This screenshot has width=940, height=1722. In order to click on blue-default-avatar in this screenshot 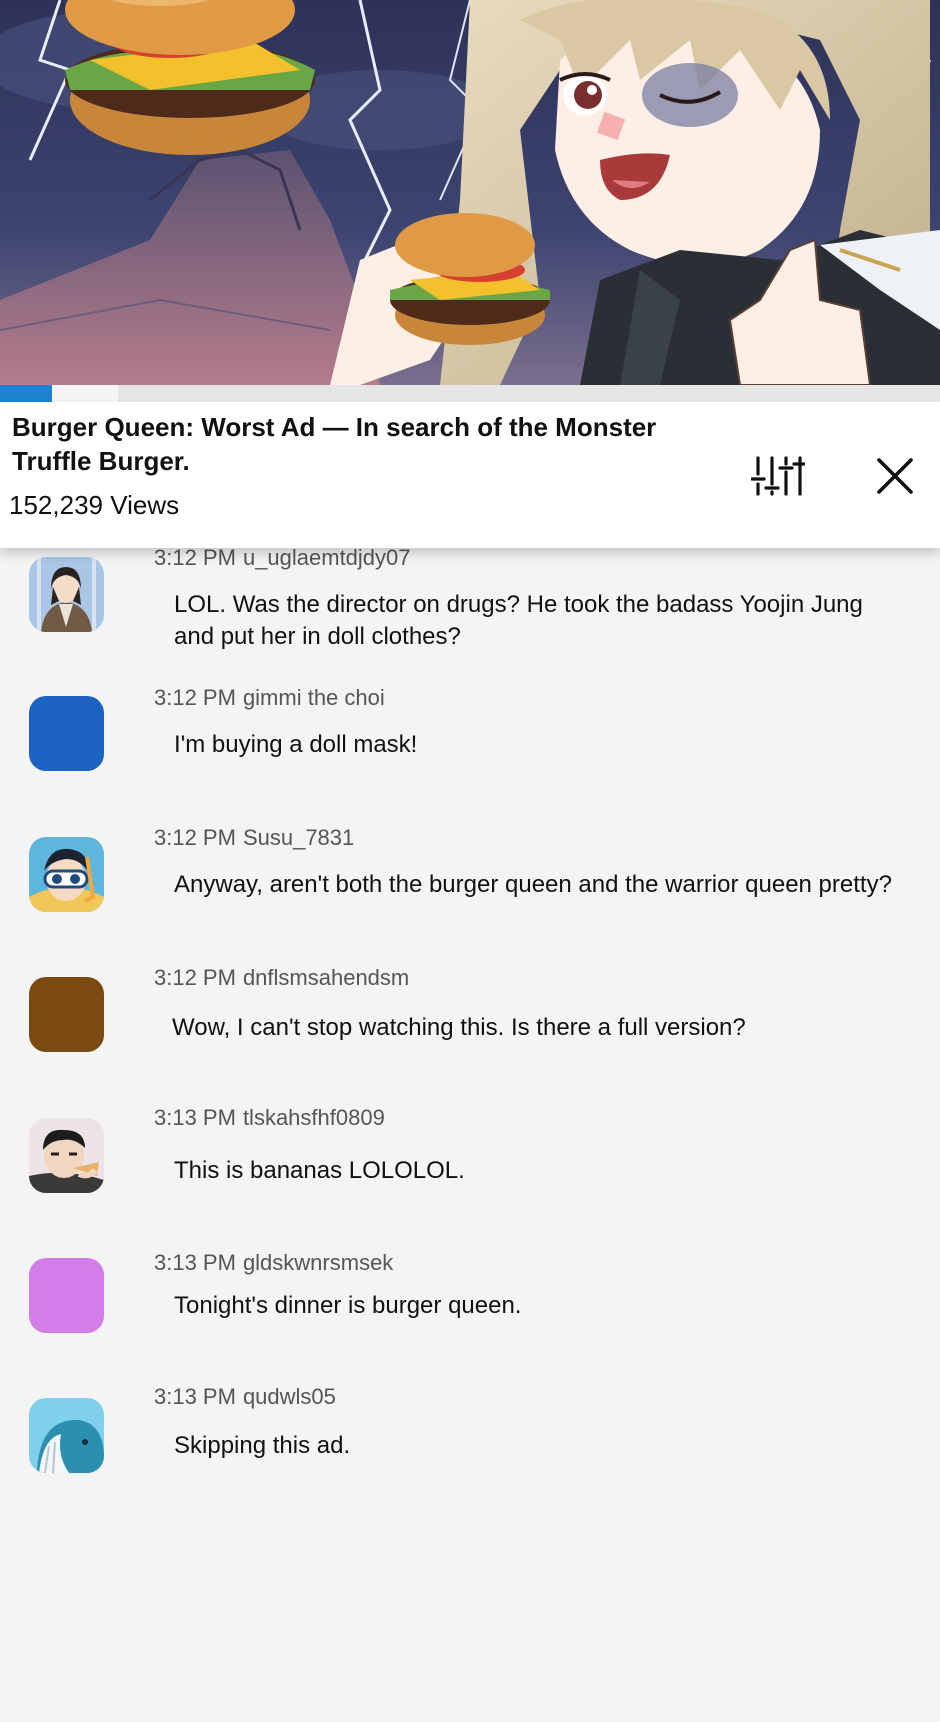, I will do `click(66, 733)`.